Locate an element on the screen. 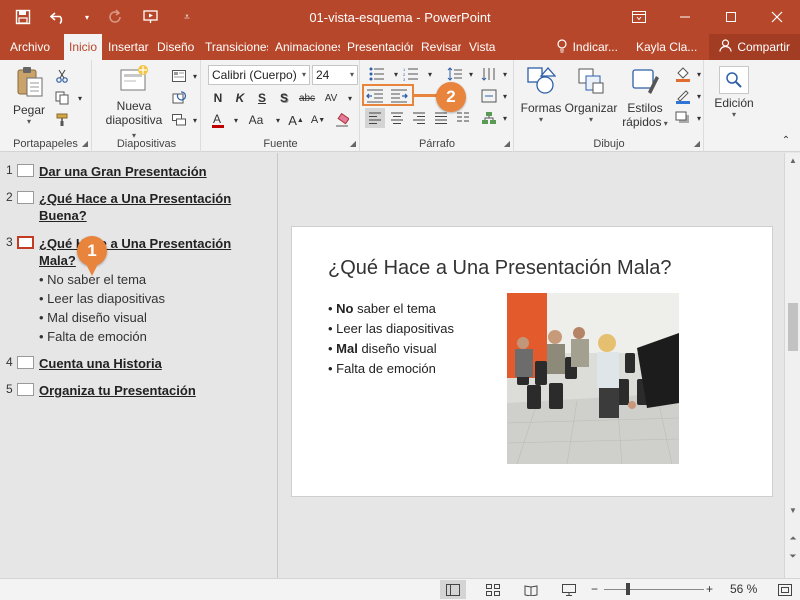 The height and width of the screenshot is (600, 800). callout-pointer is located at coordinates (92, 269).